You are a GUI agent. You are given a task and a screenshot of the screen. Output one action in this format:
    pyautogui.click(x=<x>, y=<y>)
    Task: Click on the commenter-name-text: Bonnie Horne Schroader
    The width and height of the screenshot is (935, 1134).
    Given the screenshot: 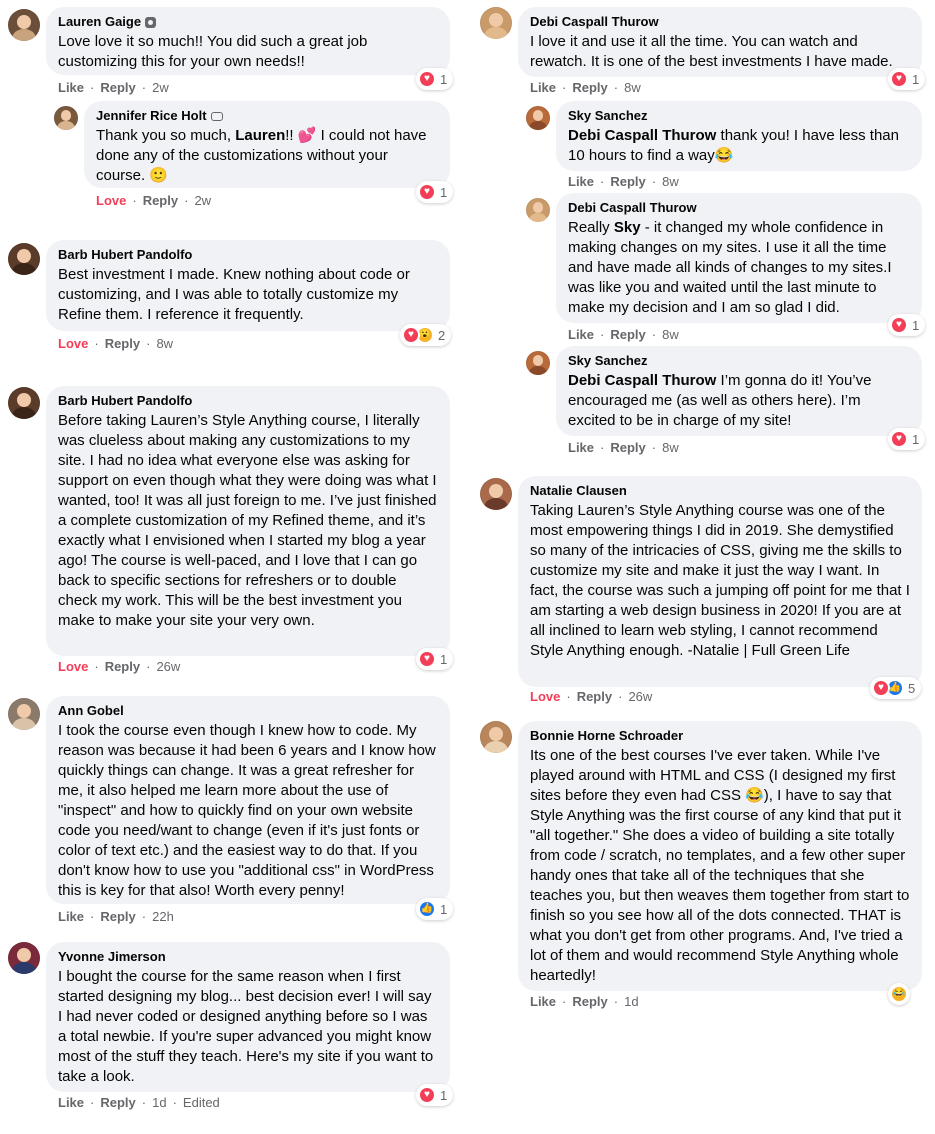 What is the action you would take?
    pyautogui.click(x=606, y=736)
    